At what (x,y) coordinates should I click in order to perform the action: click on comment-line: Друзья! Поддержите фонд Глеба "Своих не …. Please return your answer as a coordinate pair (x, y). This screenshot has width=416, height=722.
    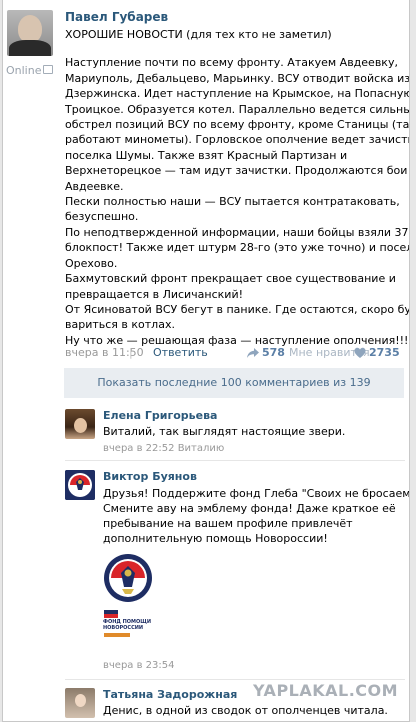
    Looking at the image, I should click on (256, 493).